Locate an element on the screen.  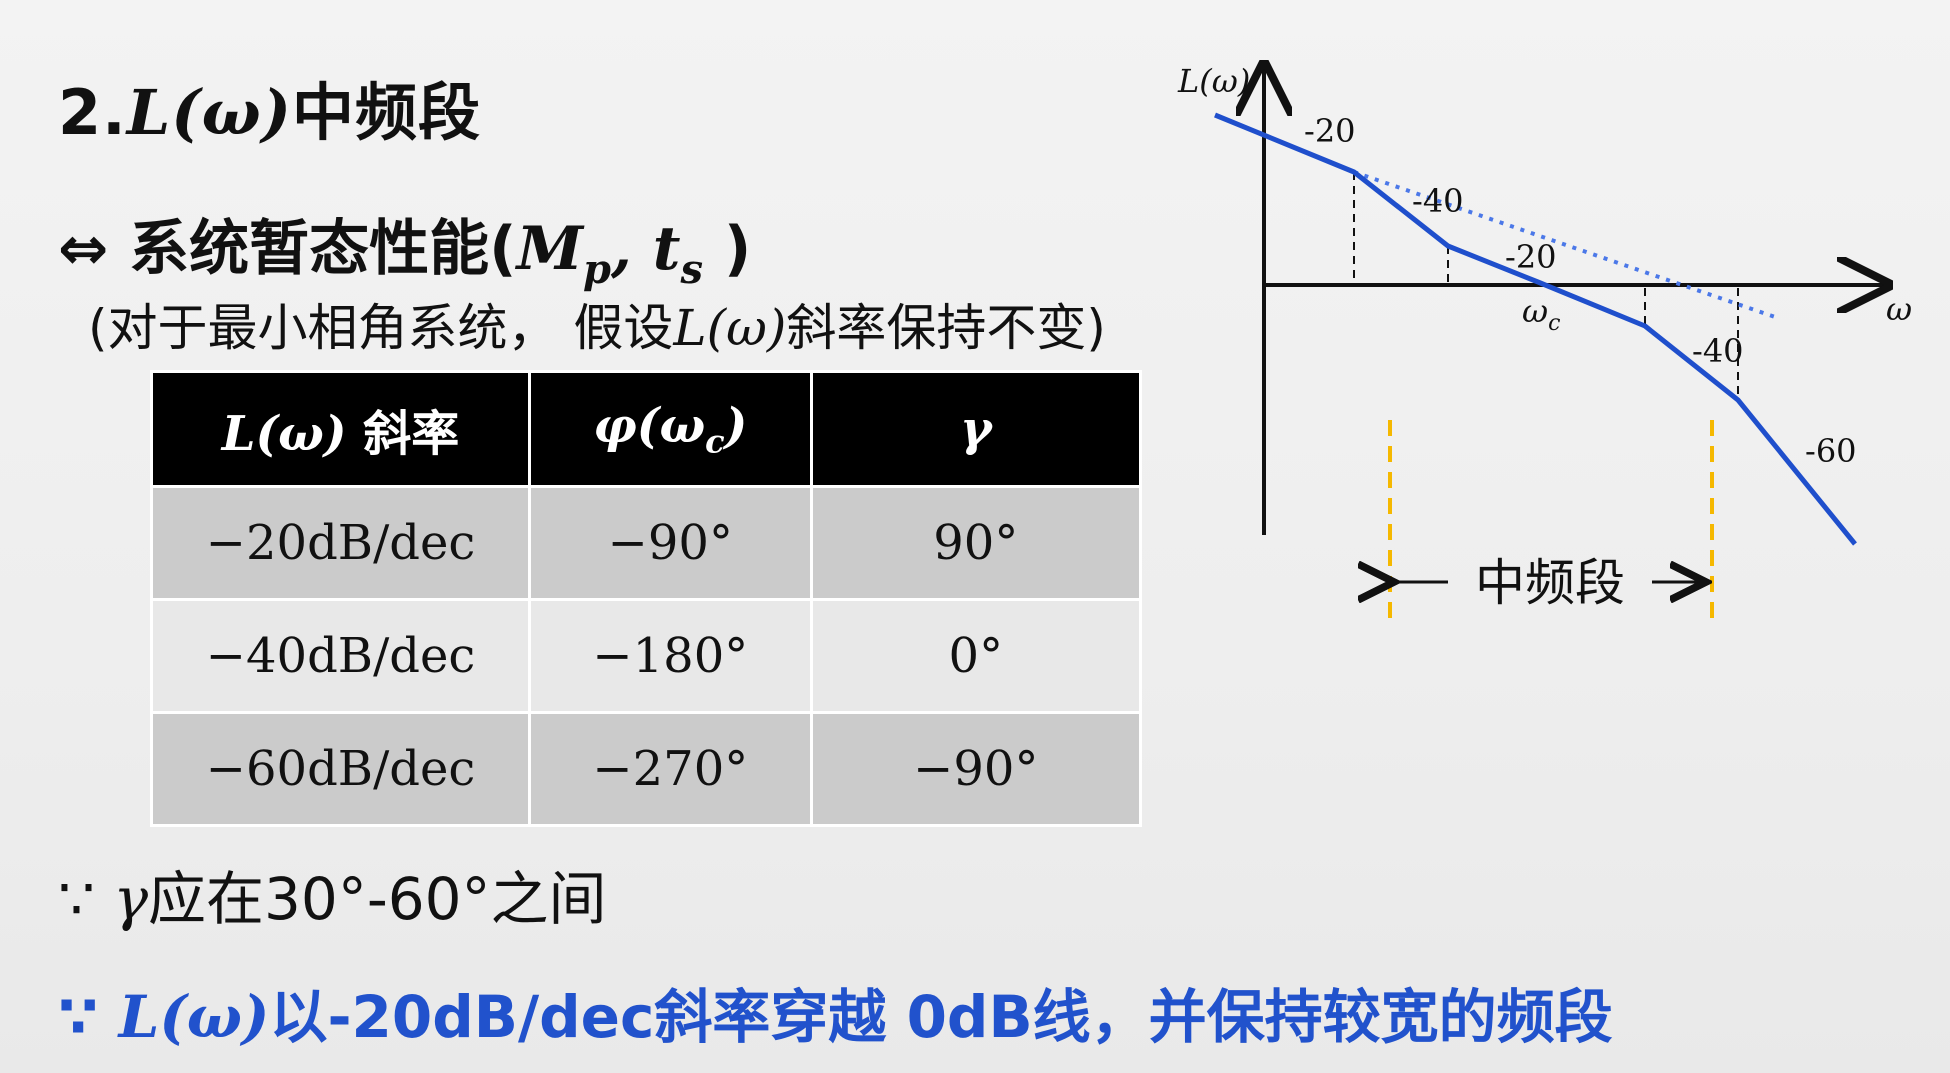
slope-label: -60 is located at coordinates (1831, 451).